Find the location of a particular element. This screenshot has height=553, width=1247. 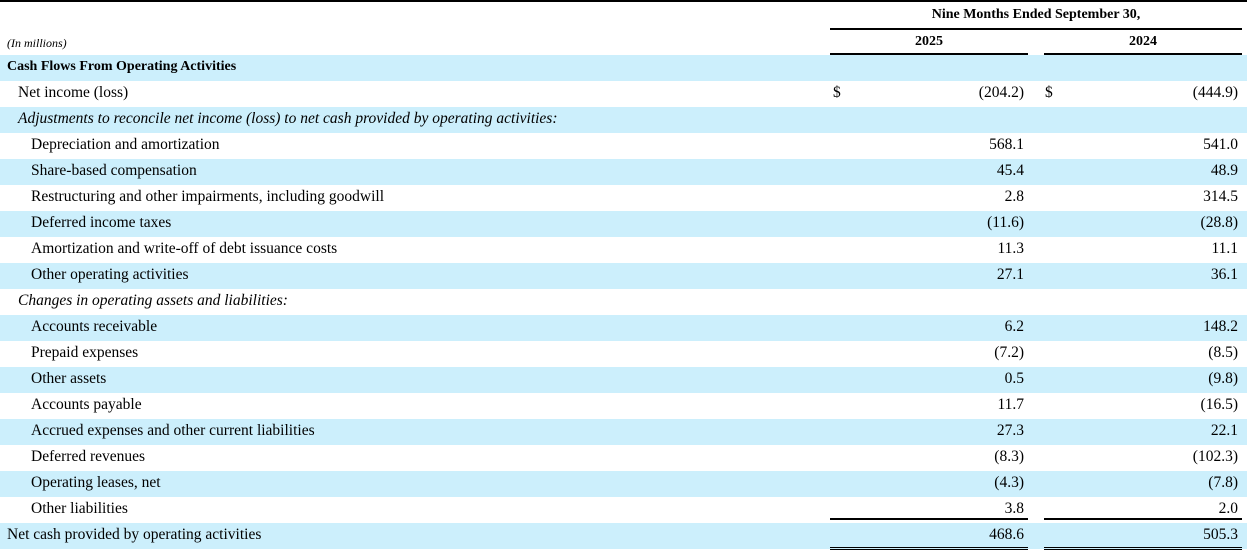

units-label: (In millions) is located at coordinates (37, 43).